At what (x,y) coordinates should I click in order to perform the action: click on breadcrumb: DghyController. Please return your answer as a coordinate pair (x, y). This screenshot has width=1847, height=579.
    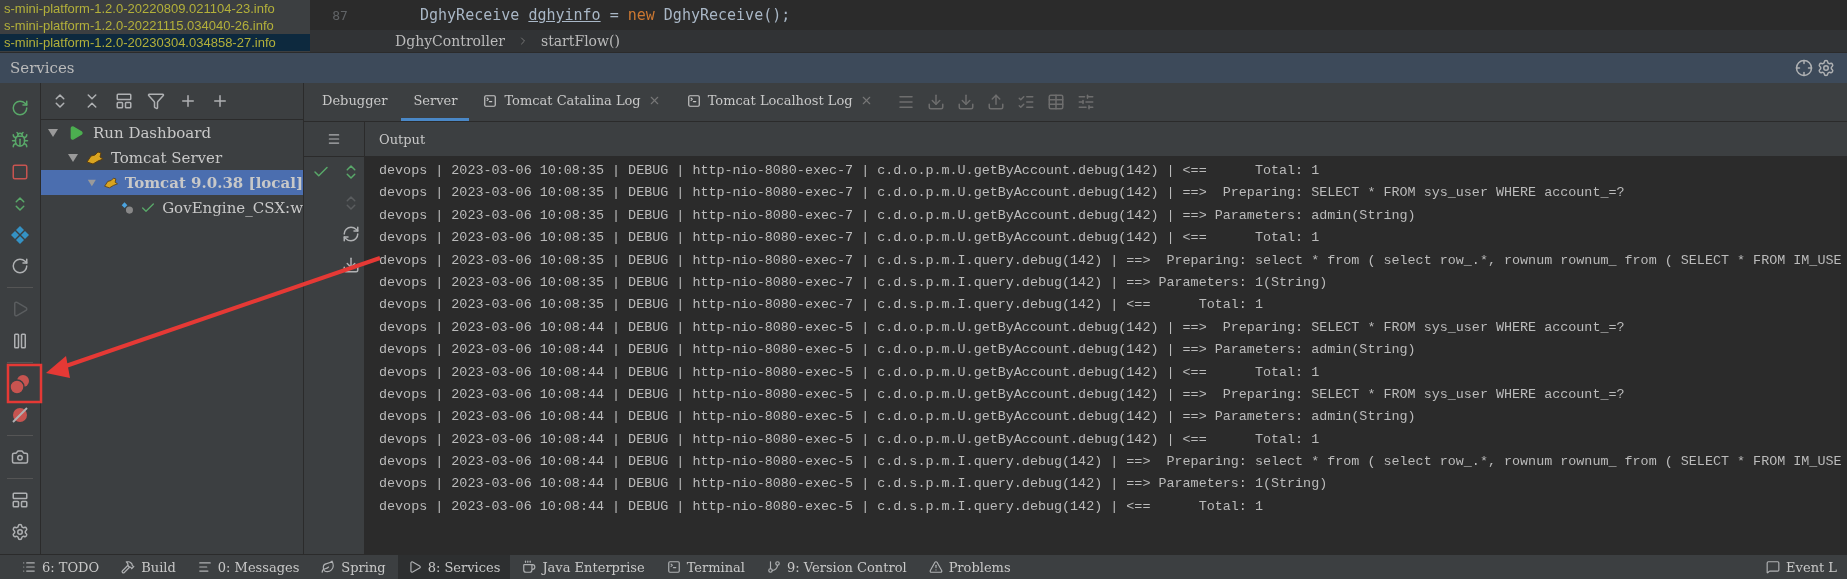
    Looking at the image, I should click on (450, 41).